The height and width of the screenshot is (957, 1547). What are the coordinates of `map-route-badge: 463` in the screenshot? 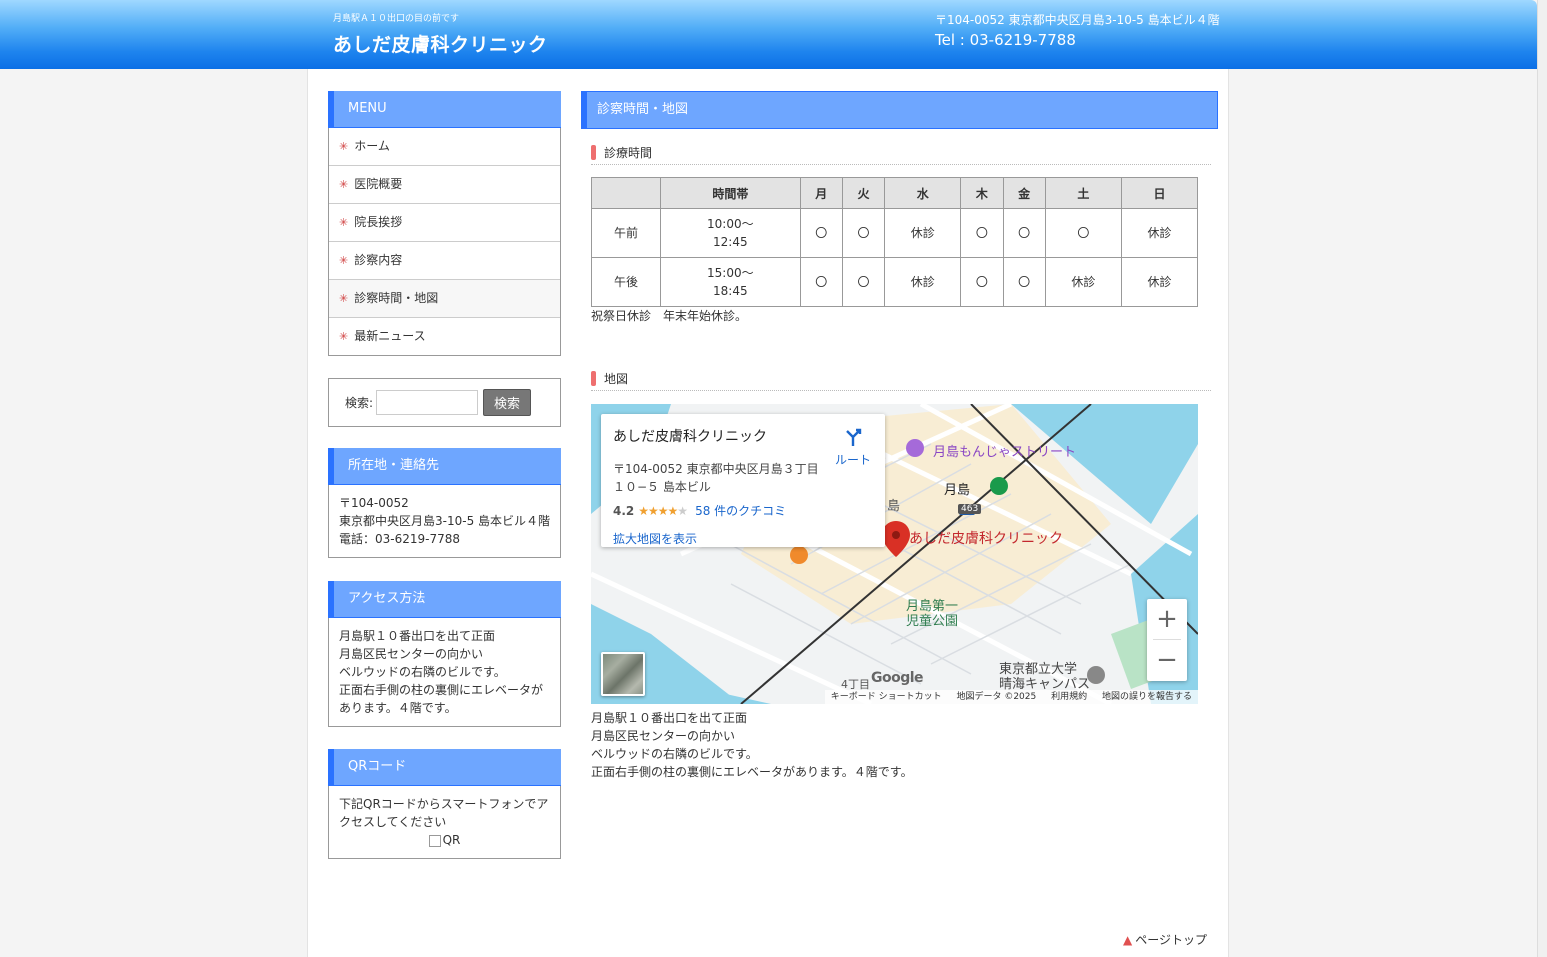 It's located at (970, 509).